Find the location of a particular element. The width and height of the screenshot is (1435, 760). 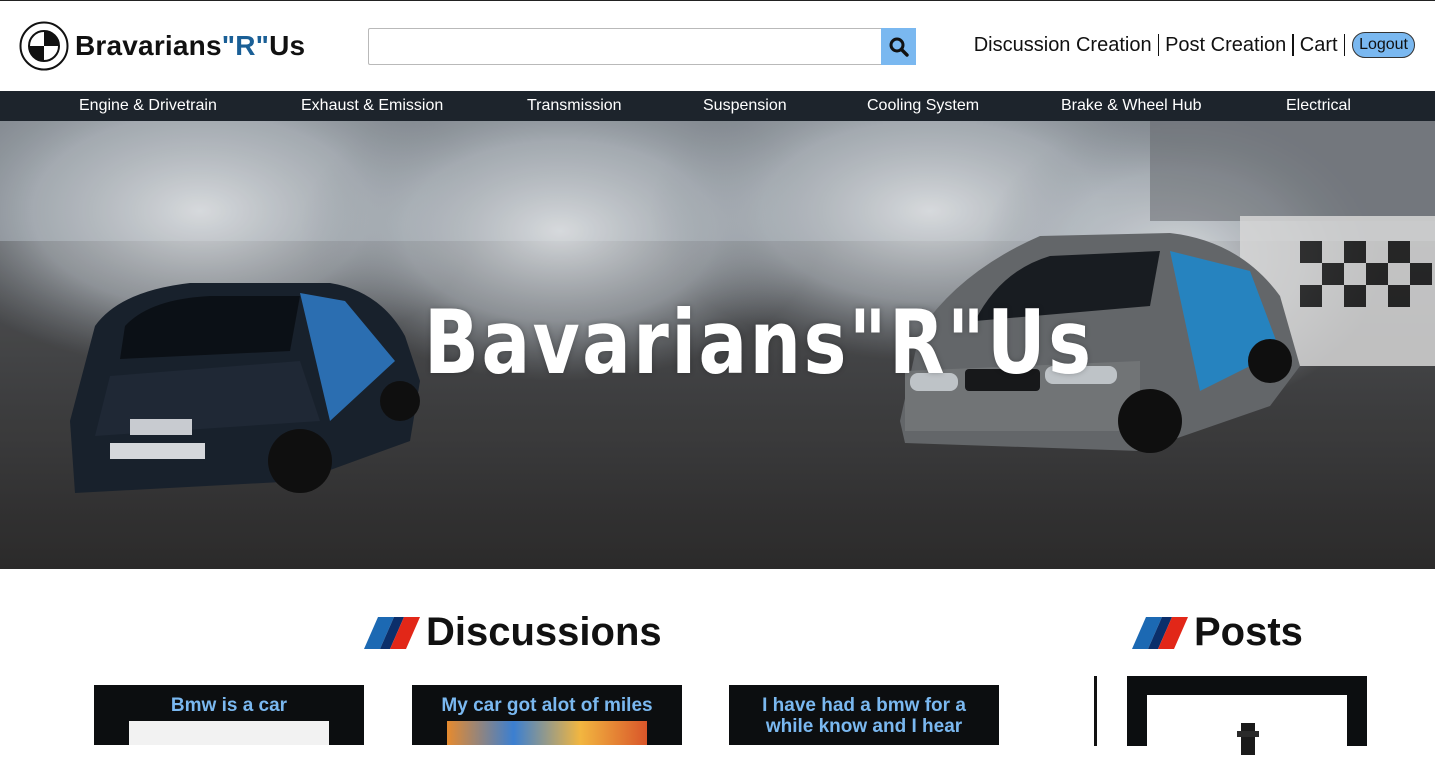

search-bar is located at coordinates (642, 46).